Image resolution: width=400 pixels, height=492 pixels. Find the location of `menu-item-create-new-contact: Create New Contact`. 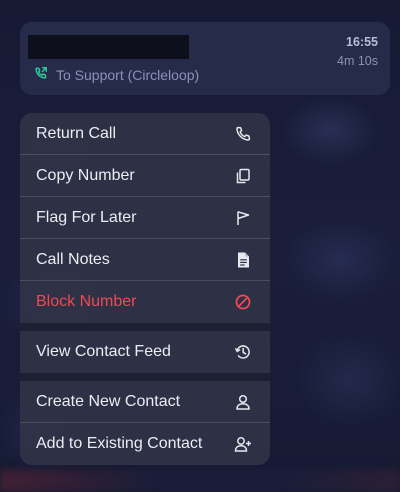

menu-item-create-new-contact: Create New Contact is located at coordinates (145, 402).